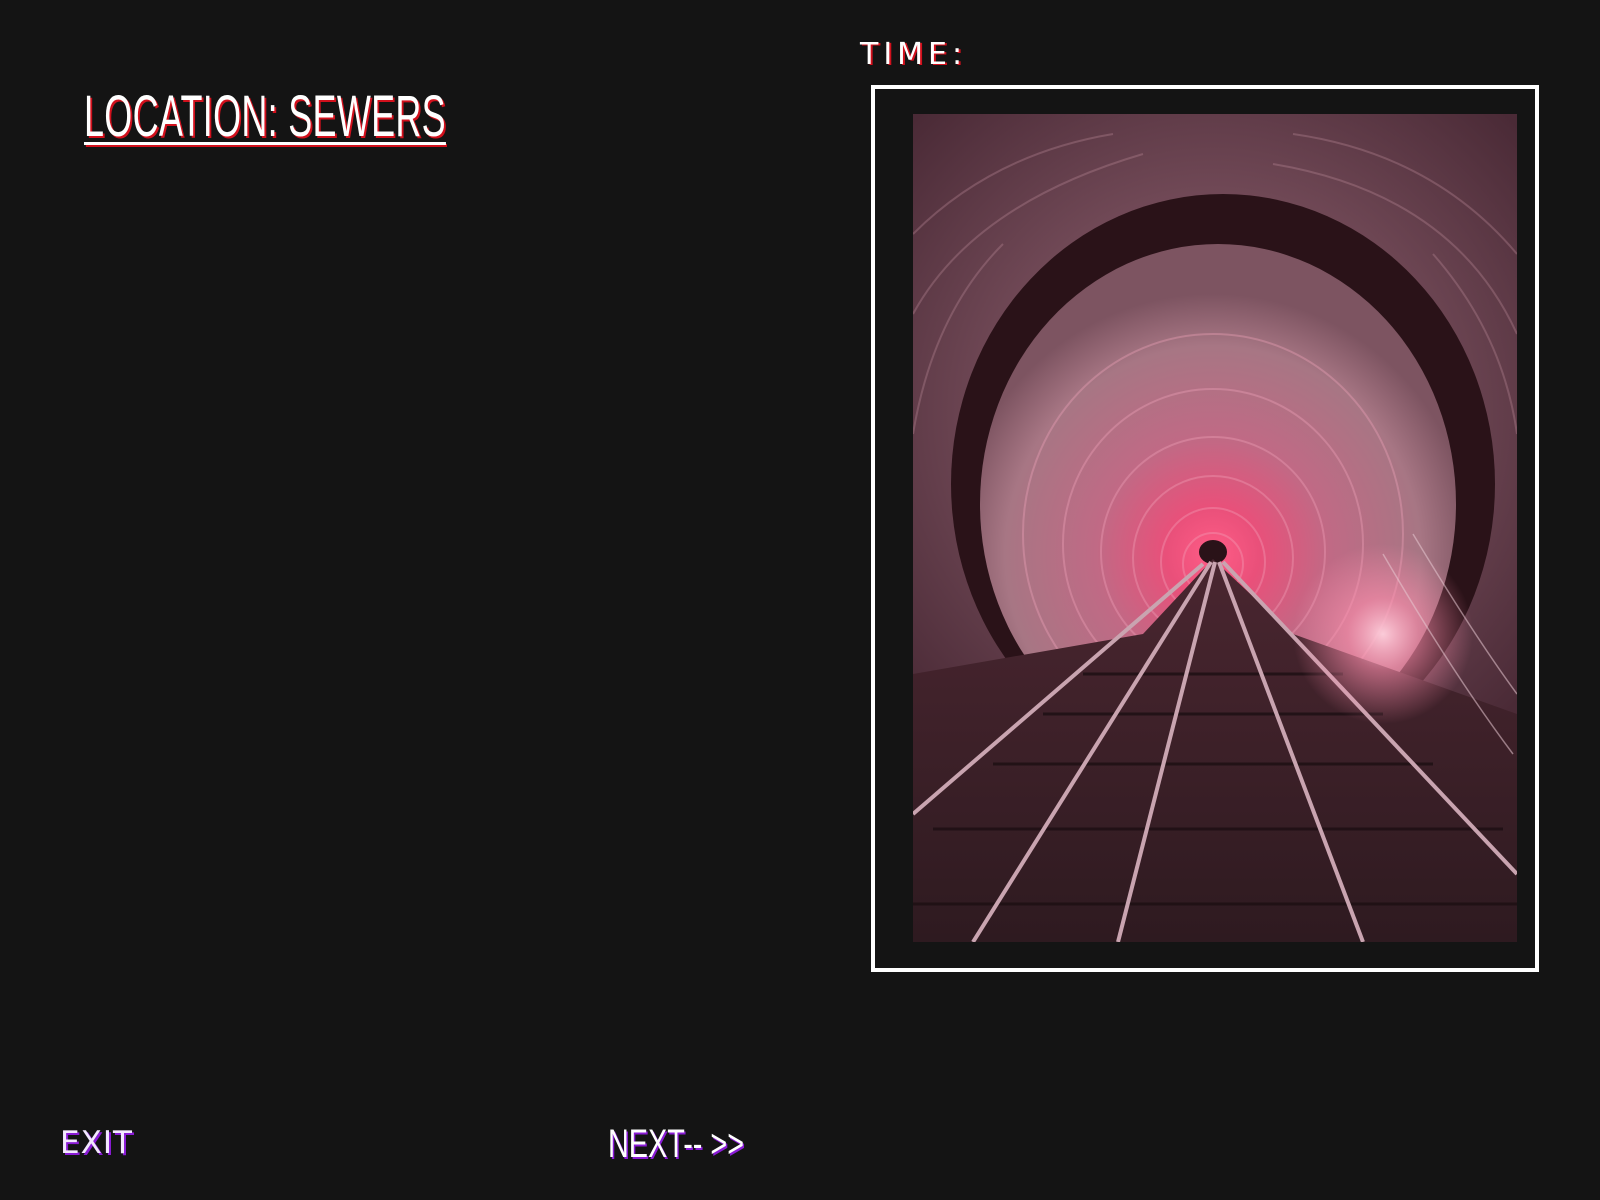 This screenshot has height=1200, width=1600. What do you see at coordinates (676, 1144) in the screenshot?
I see `next-button: NEXT-- >>` at bounding box center [676, 1144].